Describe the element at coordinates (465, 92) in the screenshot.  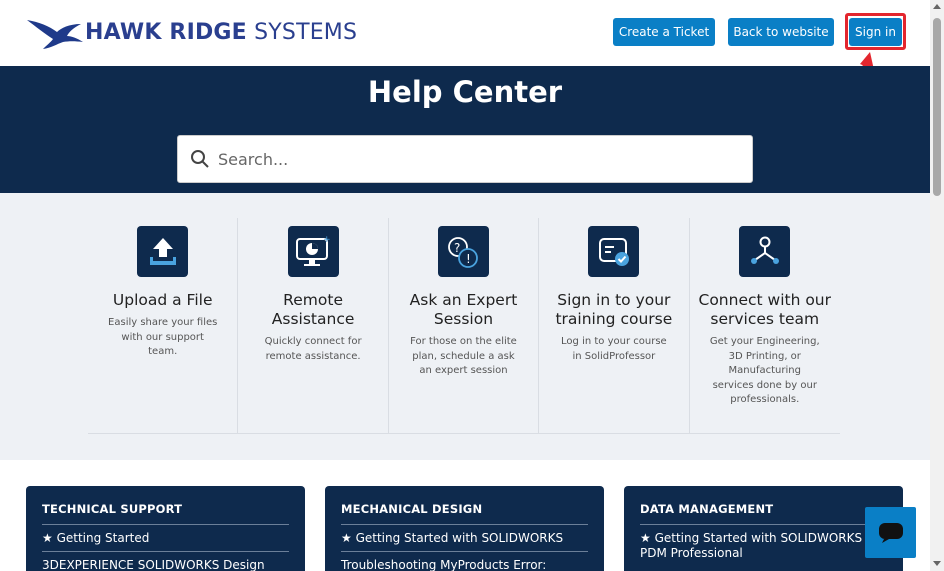
I see `page-title: Help Center` at that location.